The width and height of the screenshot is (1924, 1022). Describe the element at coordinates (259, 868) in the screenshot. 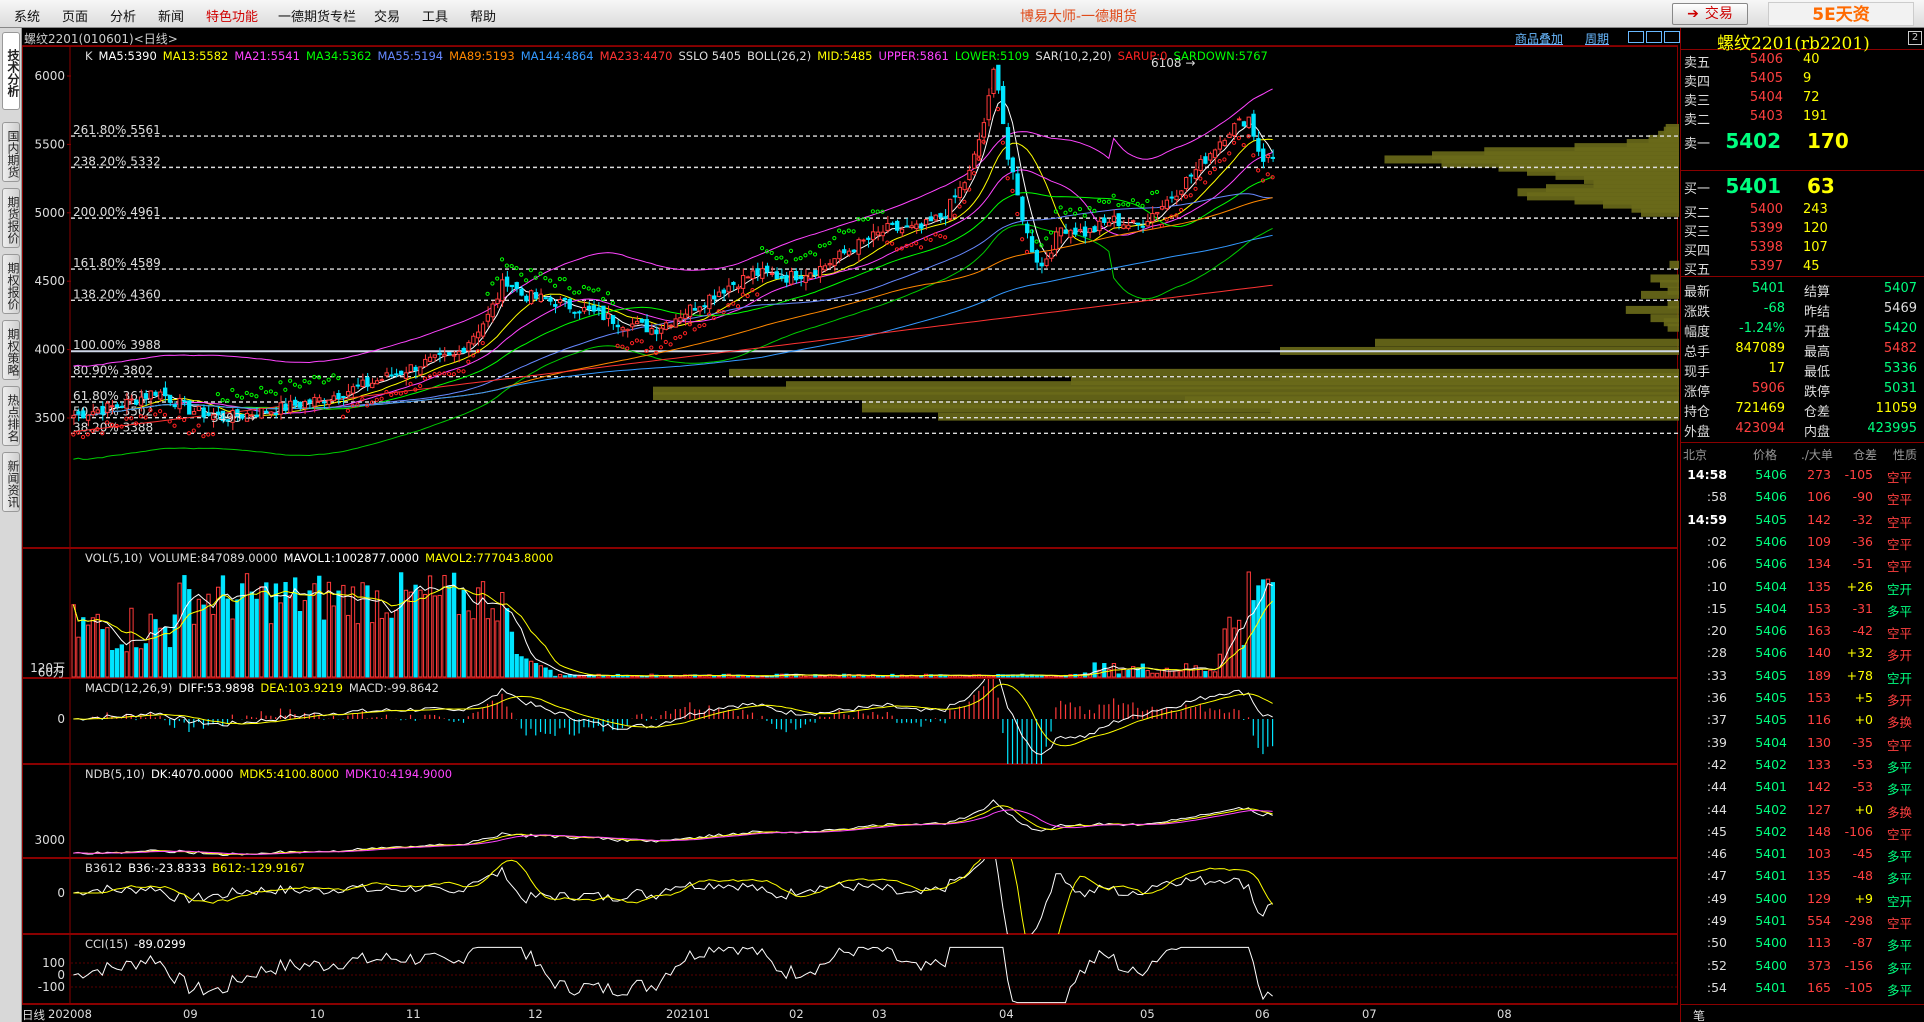

I see `legend-item: B612:-129.9167` at that location.